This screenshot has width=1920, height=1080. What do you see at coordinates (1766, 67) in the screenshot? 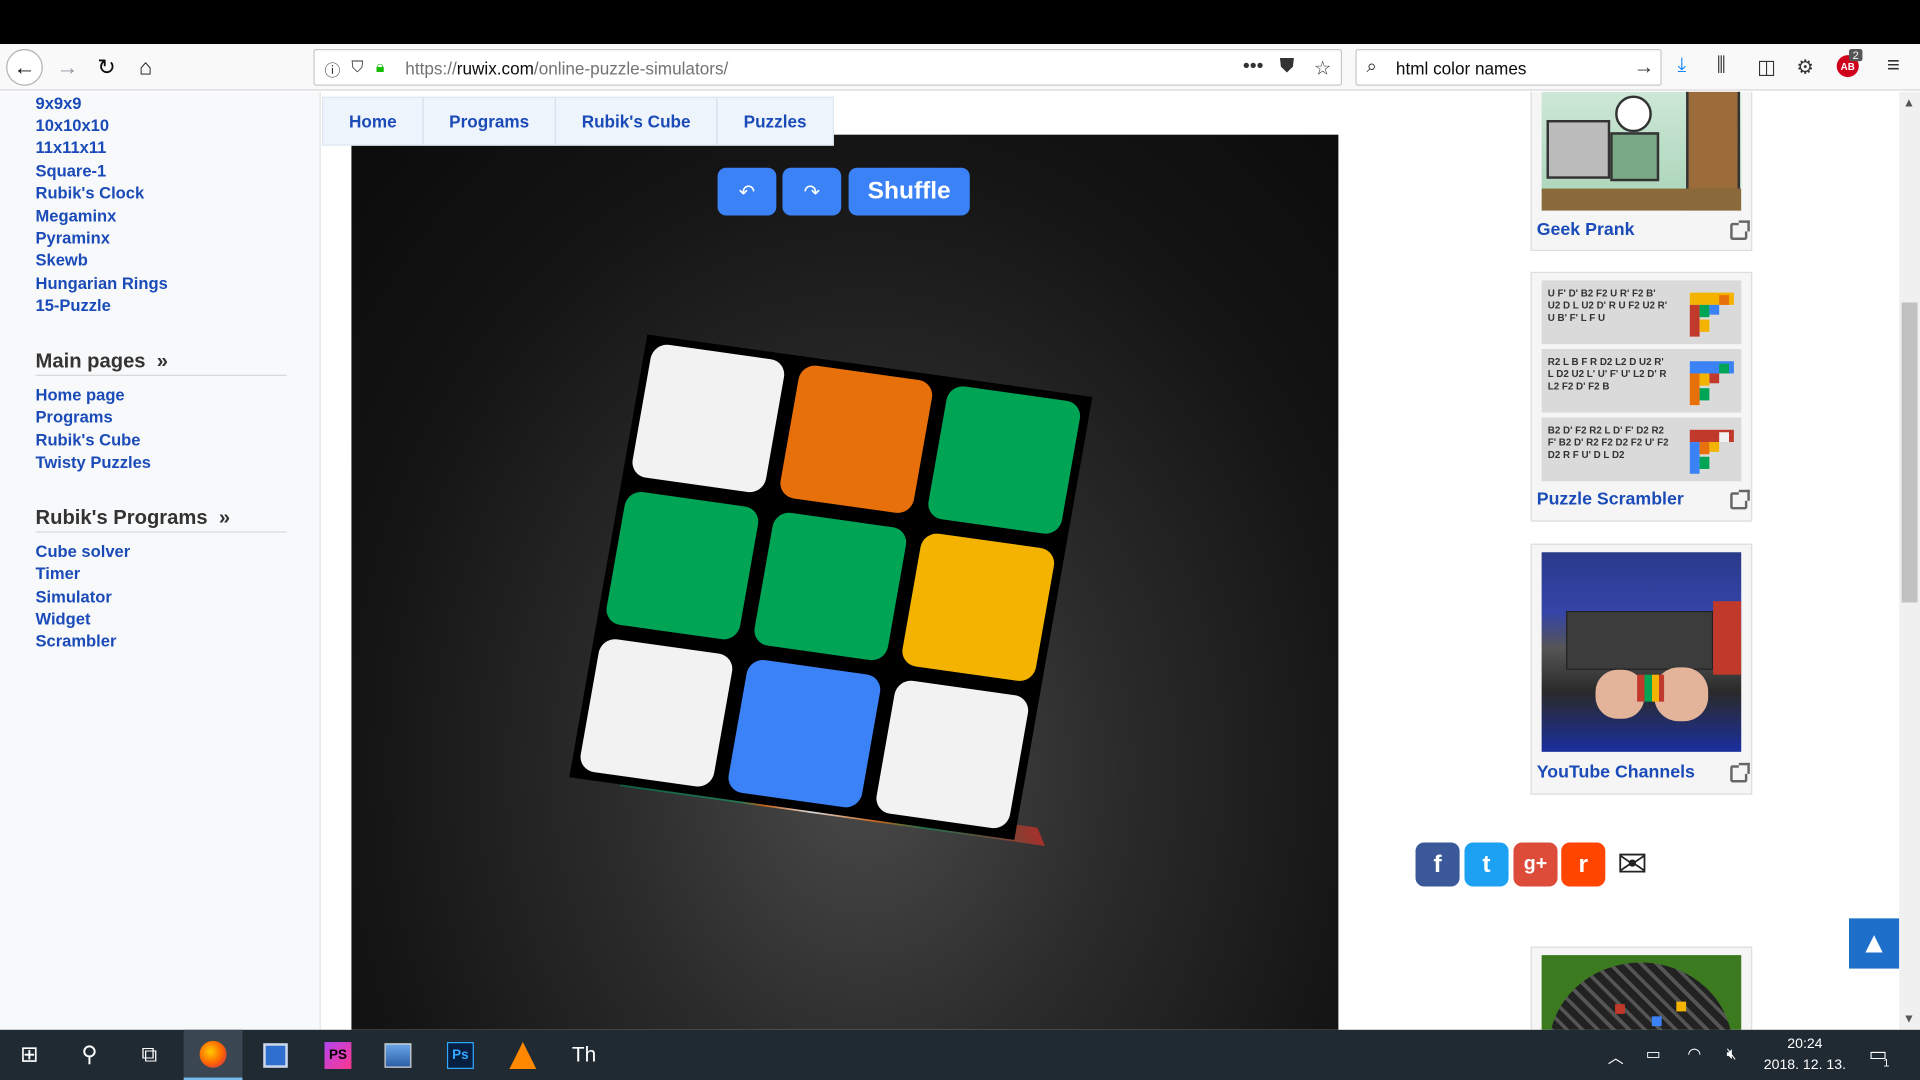
I see `sidebar-icon: ◫` at bounding box center [1766, 67].